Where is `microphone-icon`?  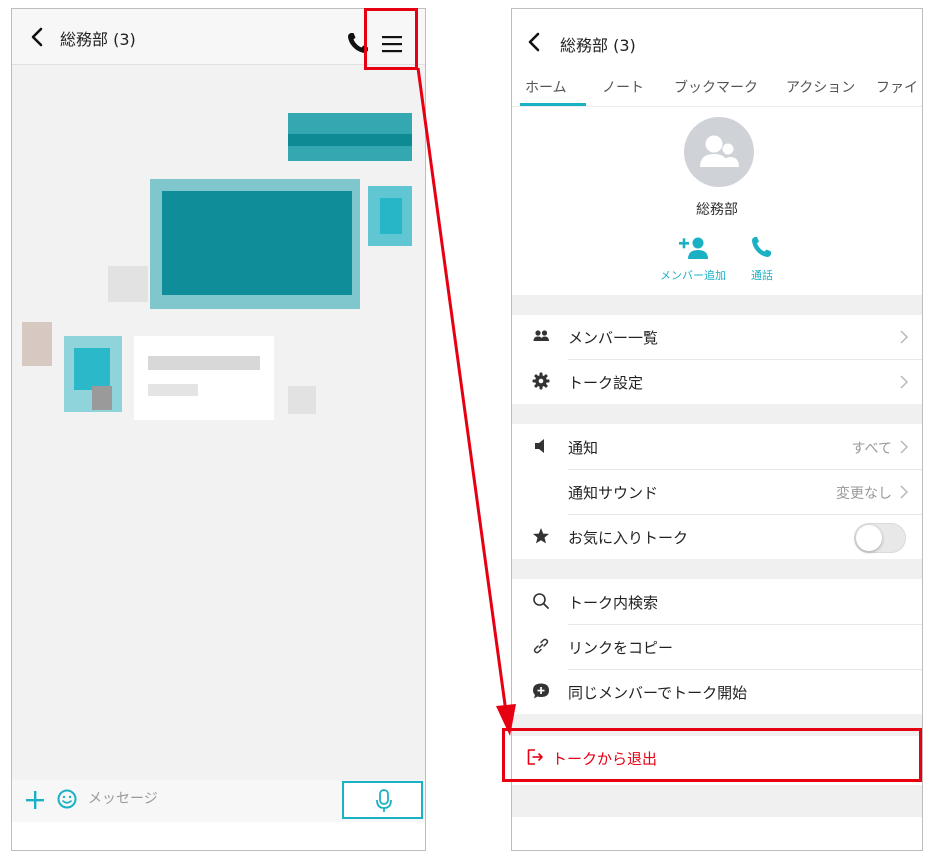
microphone-icon is located at coordinates (384, 800).